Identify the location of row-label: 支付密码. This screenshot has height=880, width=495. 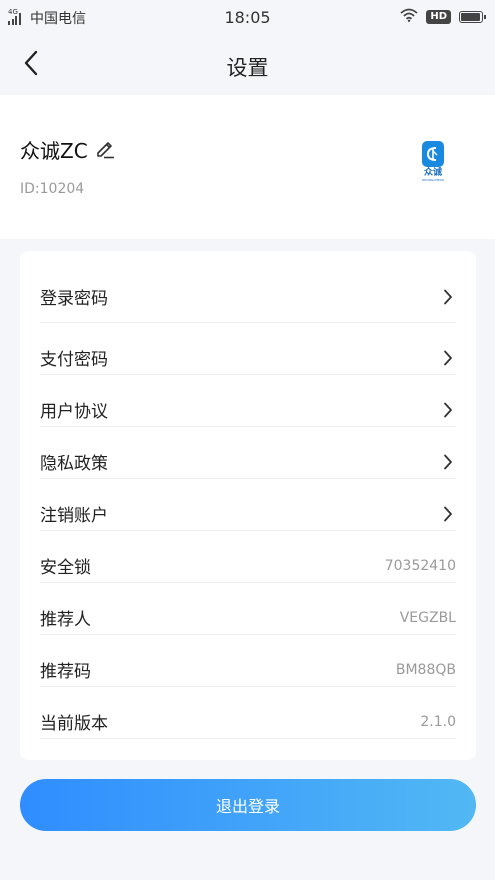
(74, 360).